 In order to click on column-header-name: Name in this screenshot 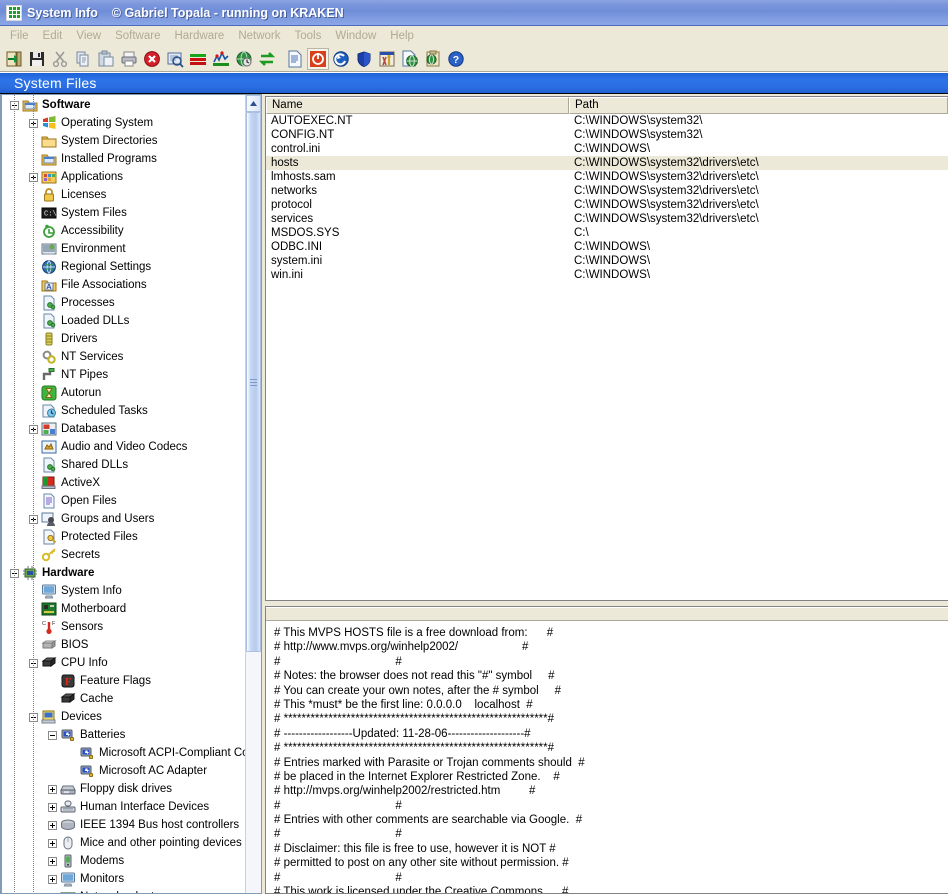, I will do `click(417, 105)`.